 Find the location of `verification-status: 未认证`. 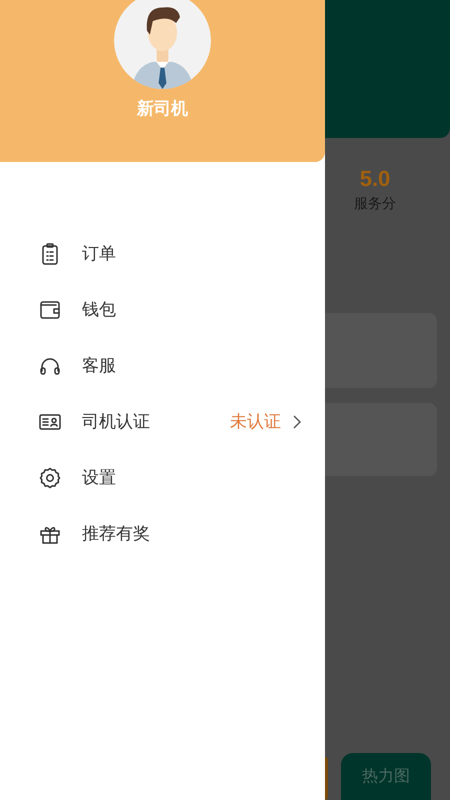

verification-status: 未认证 is located at coordinates (255, 422).